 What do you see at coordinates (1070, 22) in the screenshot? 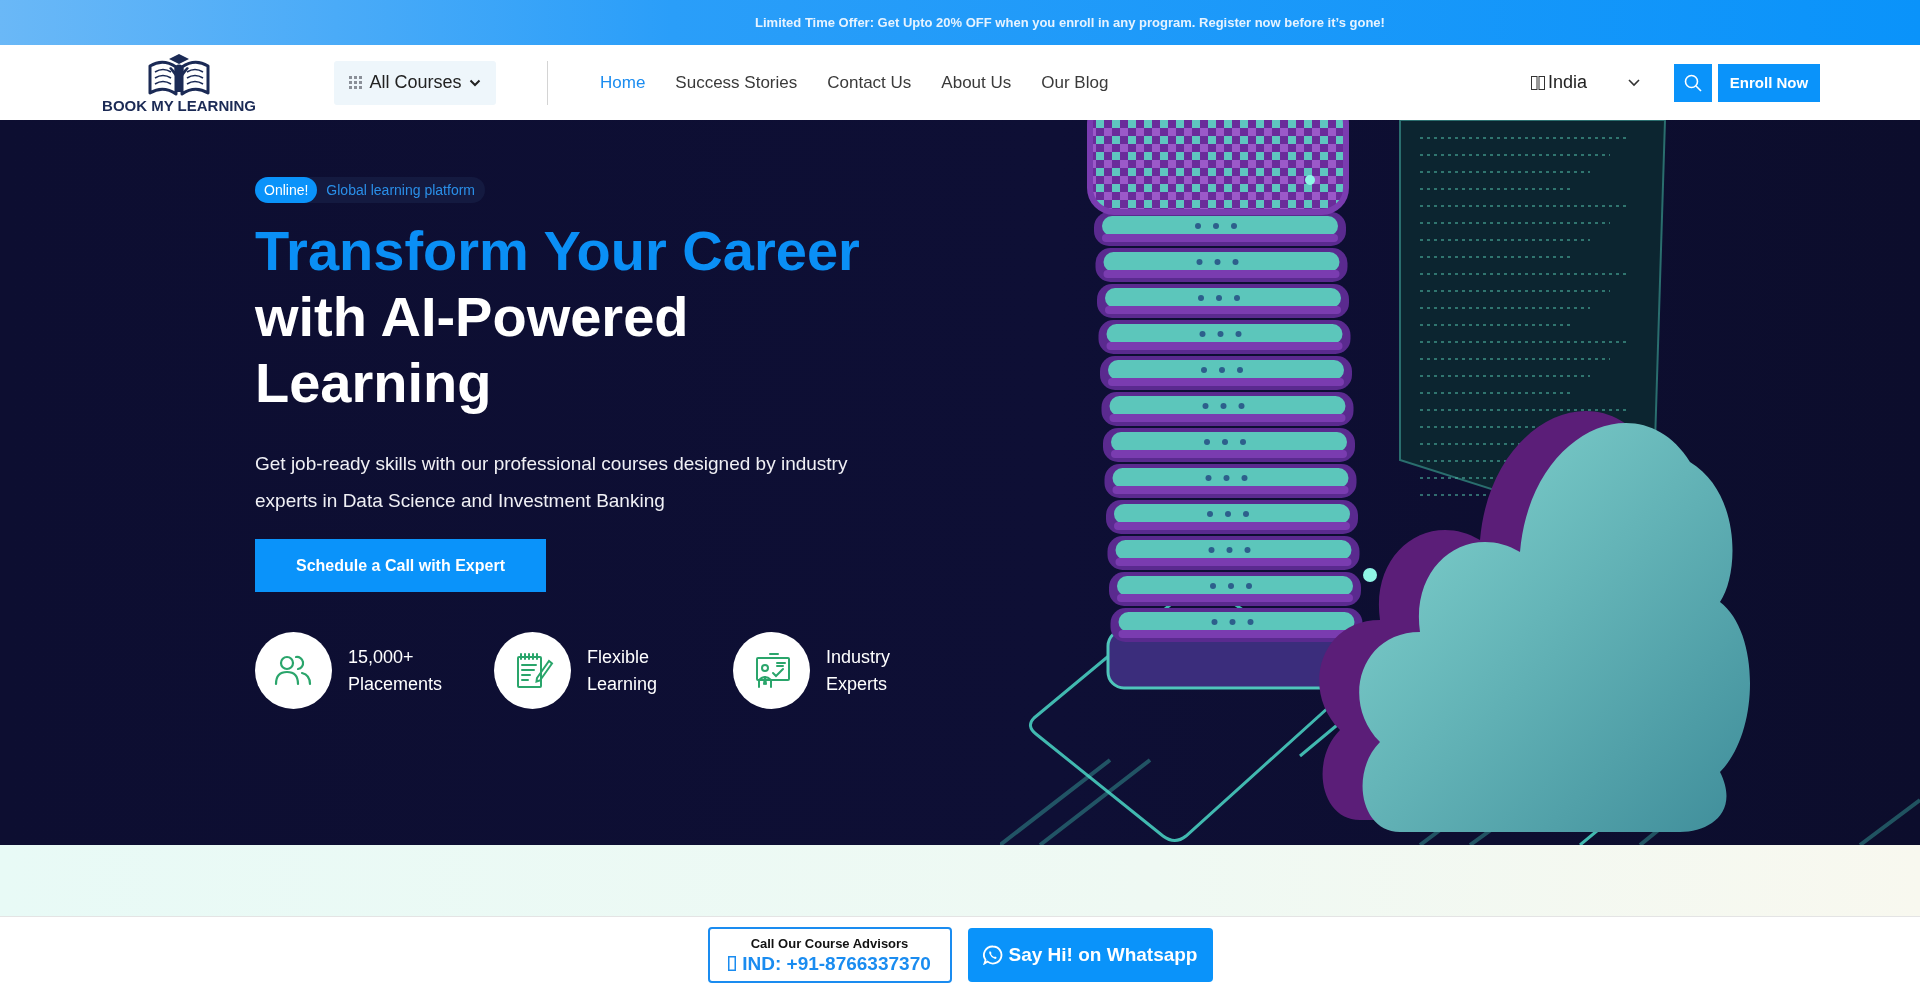
I see `promo-text: Limited Time Offer: Get Upto 20% OFF when you enroll in any program. Register now before it’s gone!` at bounding box center [1070, 22].